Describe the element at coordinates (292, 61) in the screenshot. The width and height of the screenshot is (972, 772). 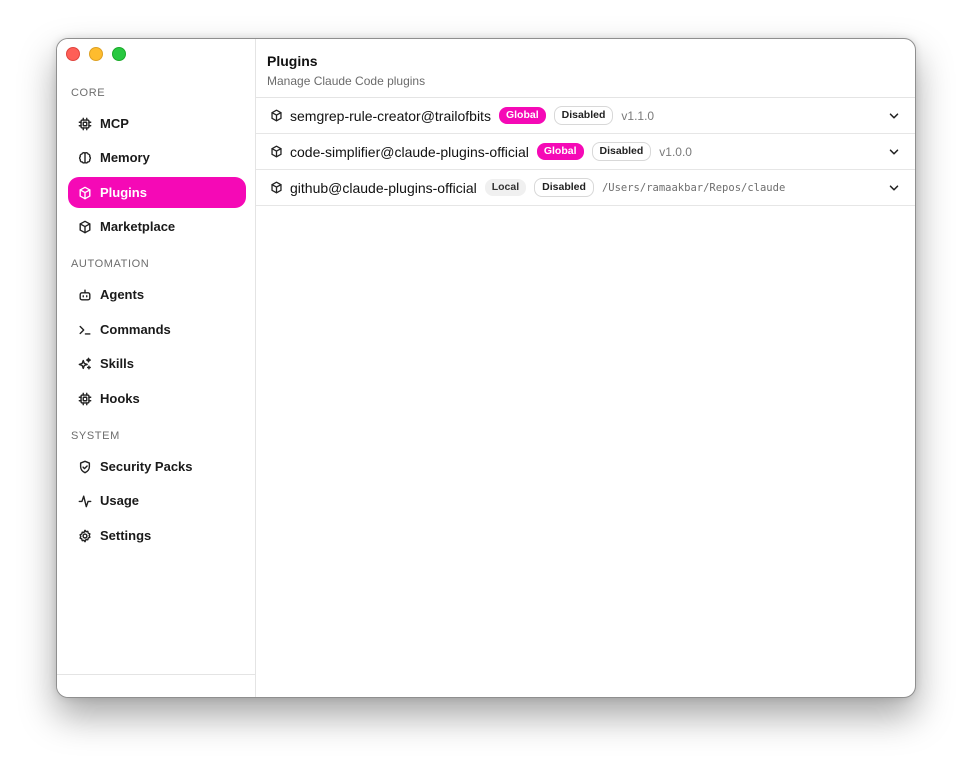
I see `page-title: Plugins` at that location.